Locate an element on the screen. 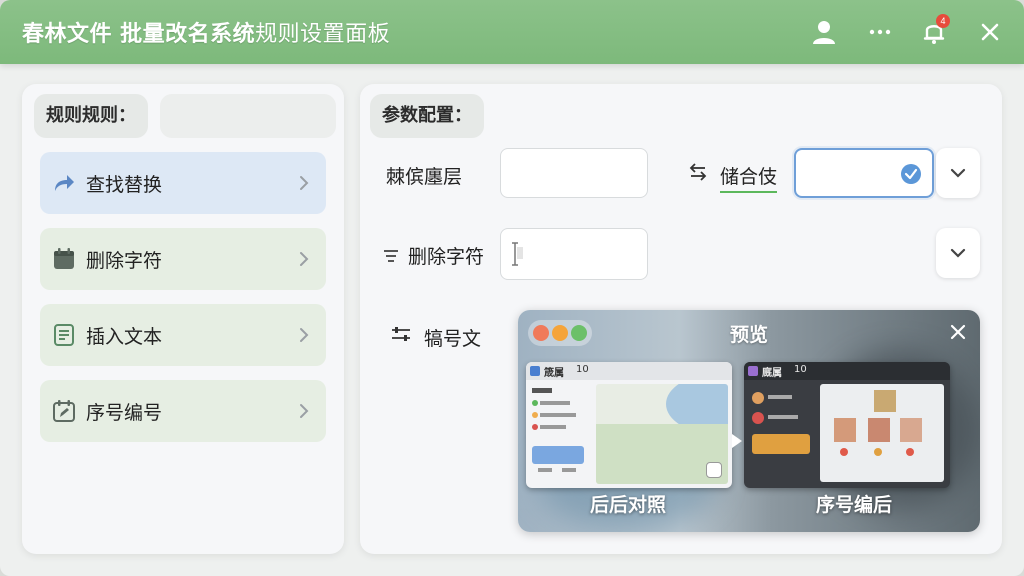 The width and height of the screenshot is (1024, 576). before-window-title: 筬属 is located at coordinates (554, 373).